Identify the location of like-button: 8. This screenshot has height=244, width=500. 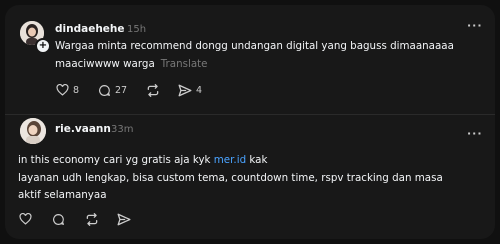
(67, 90).